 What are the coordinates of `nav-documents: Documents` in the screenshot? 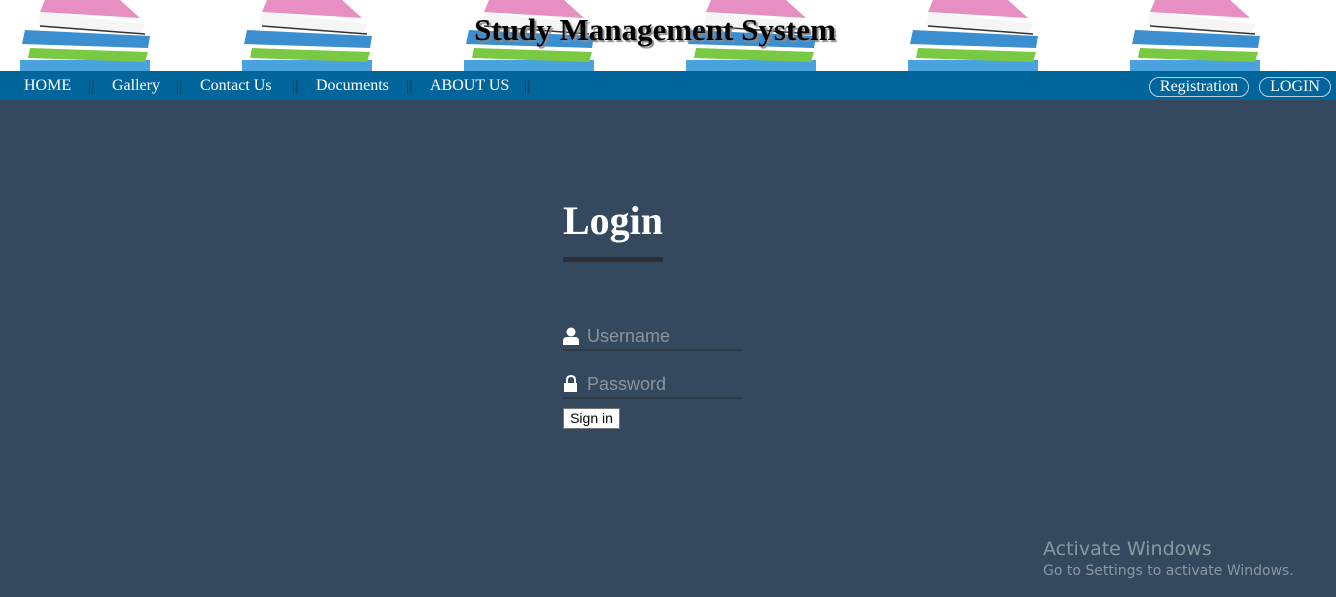 It's located at (352, 86).